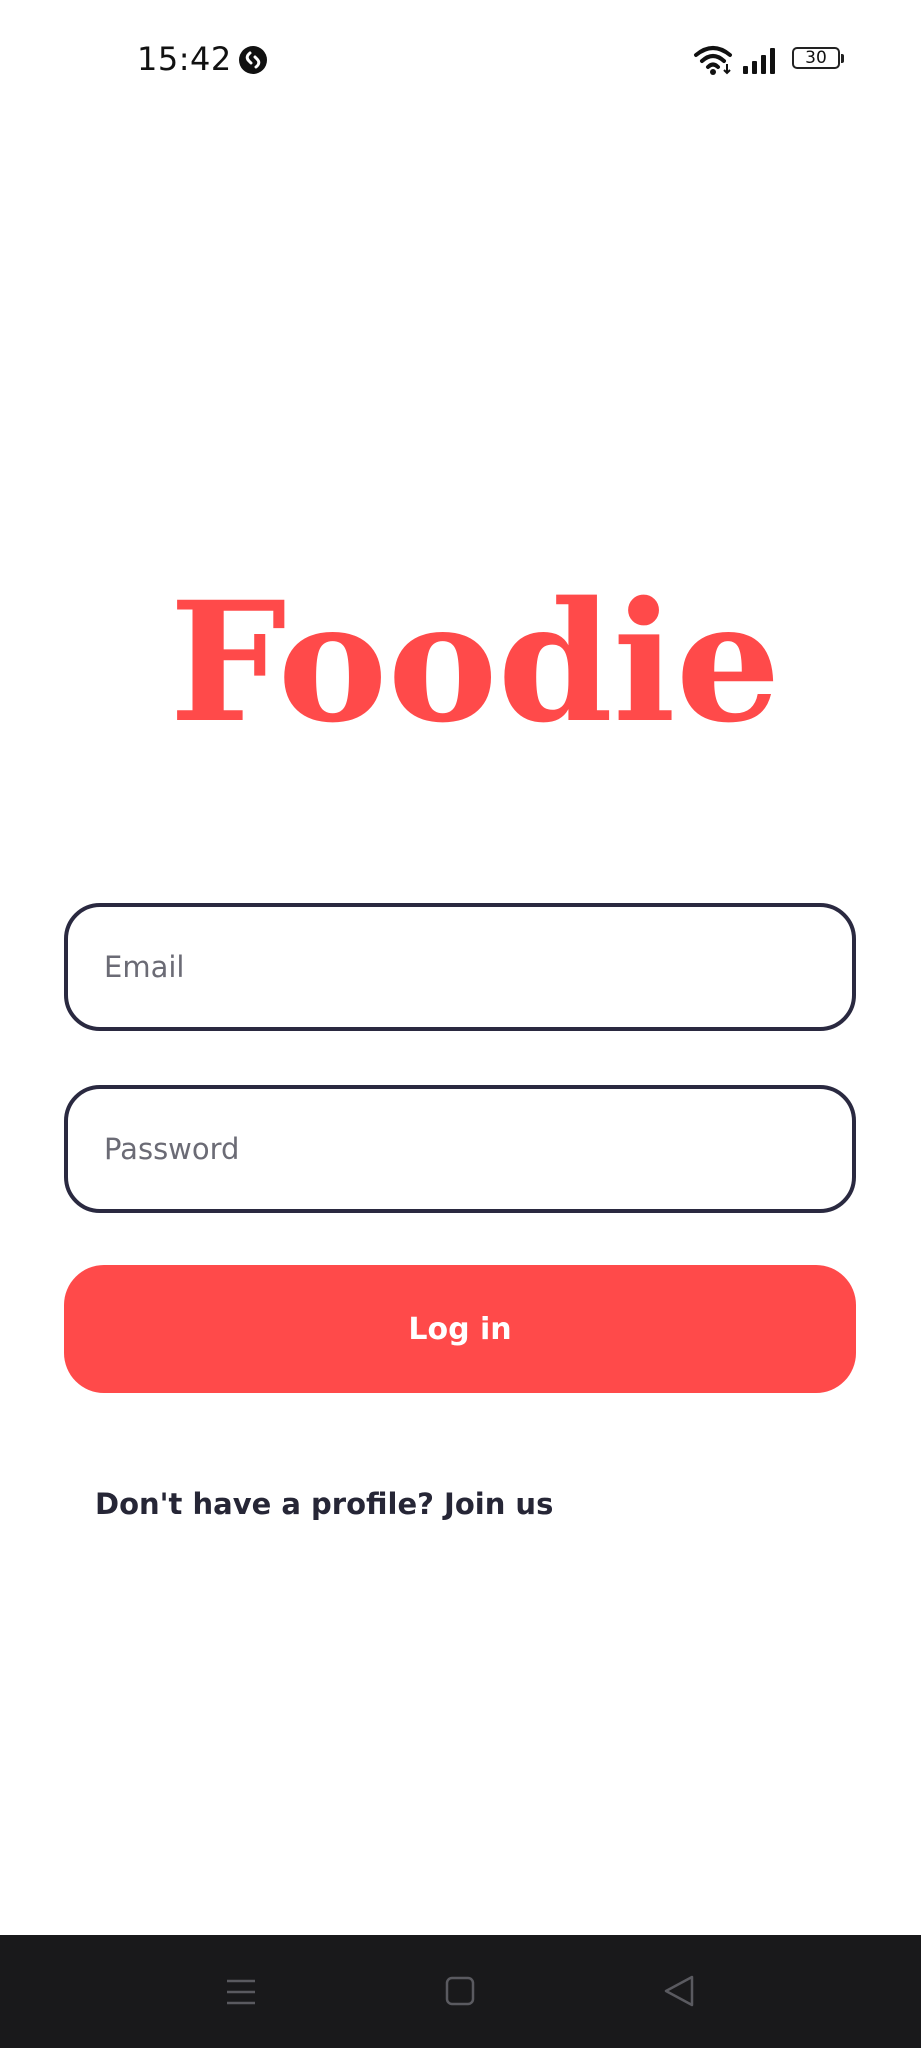 Image resolution: width=921 pixels, height=2048 pixels. What do you see at coordinates (460, 60) in the screenshot?
I see `status-bar: 15:42 30` at bounding box center [460, 60].